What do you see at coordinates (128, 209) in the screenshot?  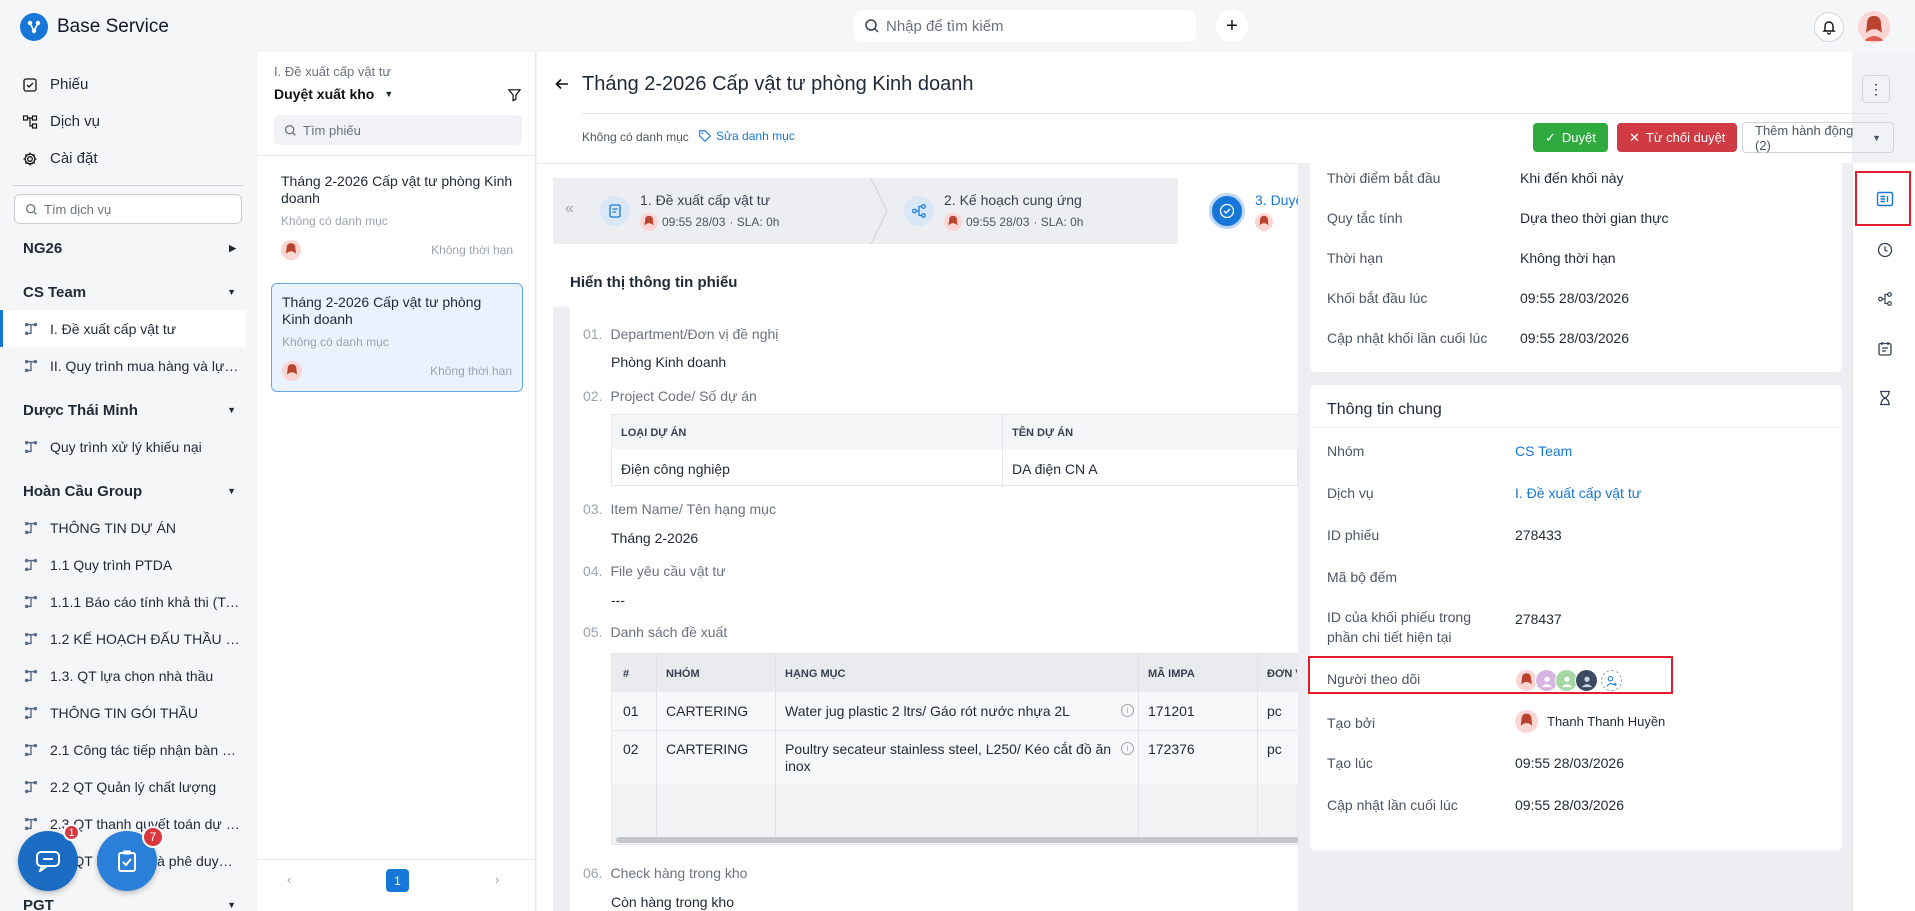 I see `service-search: Tìm dịch vụ` at bounding box center [128, 209].